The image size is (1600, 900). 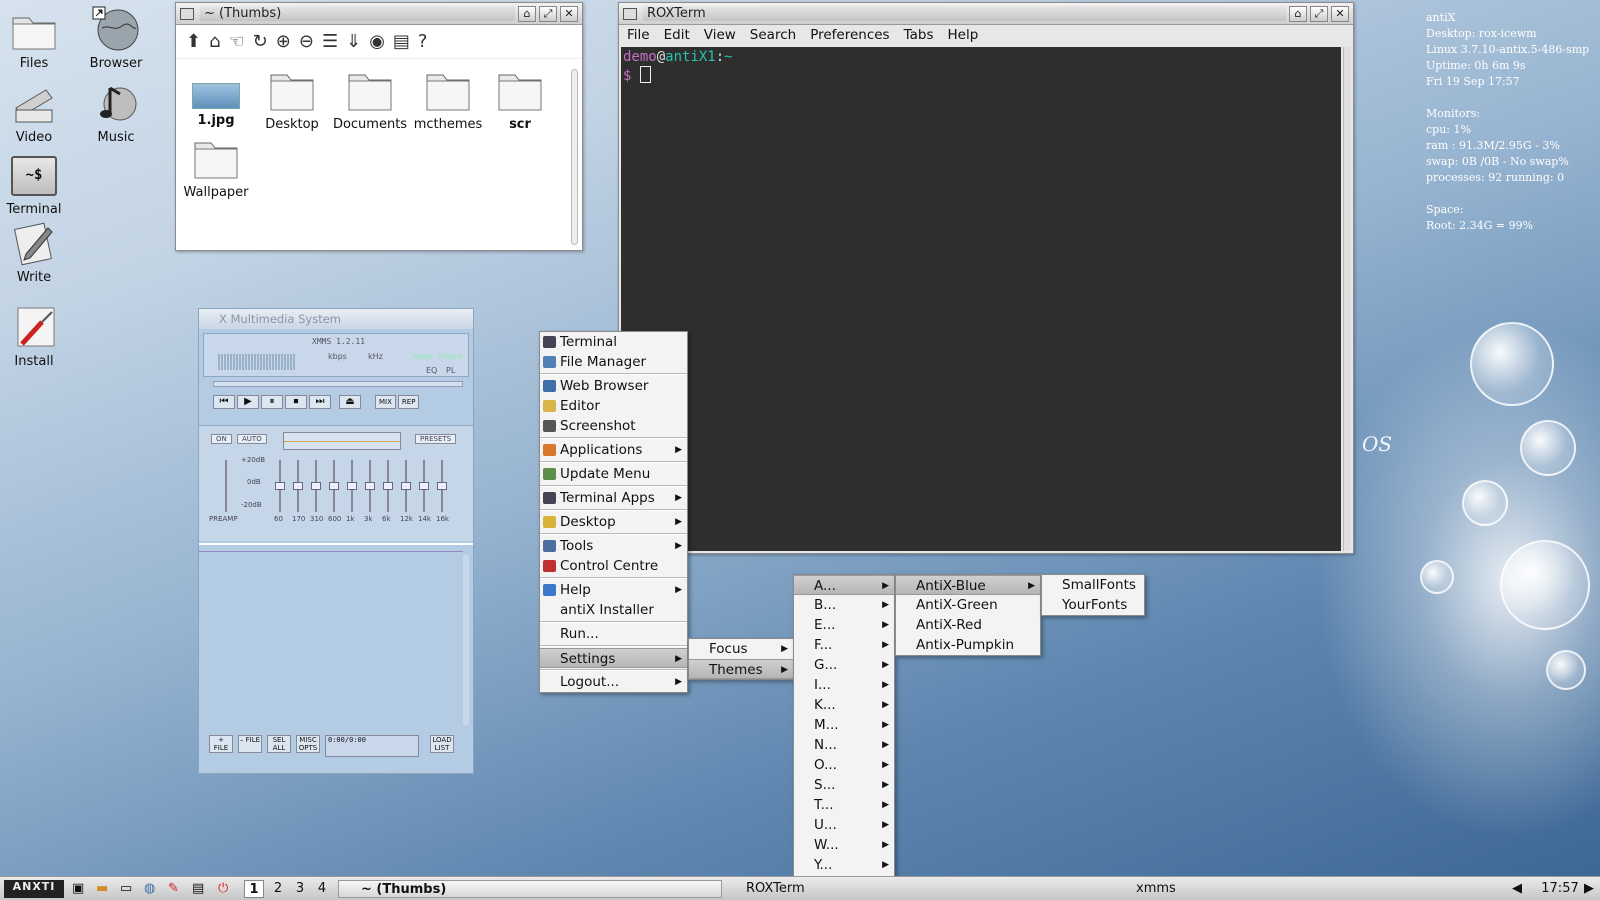 I want to click on menu-preferences: Preferences, so click(x=849, y=36).